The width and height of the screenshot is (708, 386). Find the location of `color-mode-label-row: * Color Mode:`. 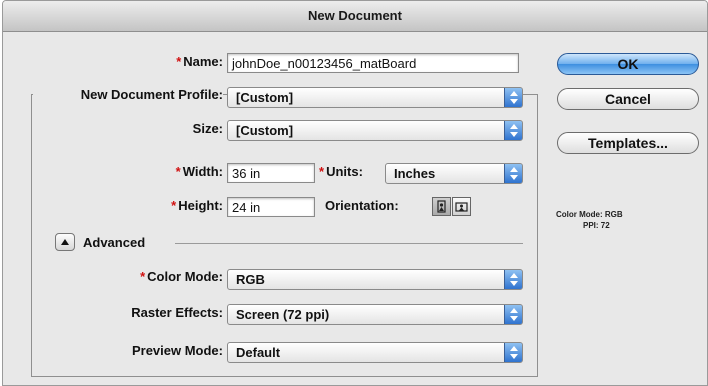

color-mode-label-row: * Color Mode: is located at coordinates (158, 276).